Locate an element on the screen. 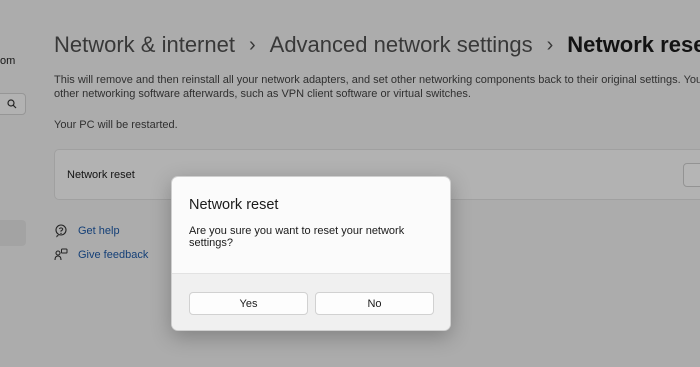 The image size is (700, 367). yes-button: Yes is located at coordinates (248, 303).